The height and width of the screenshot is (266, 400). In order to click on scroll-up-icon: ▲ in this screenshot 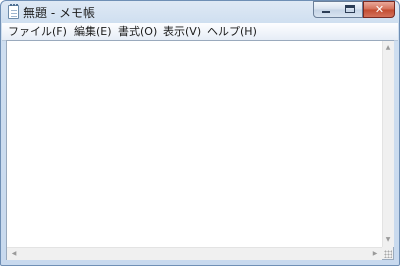, I will do `click(388, 48)`.